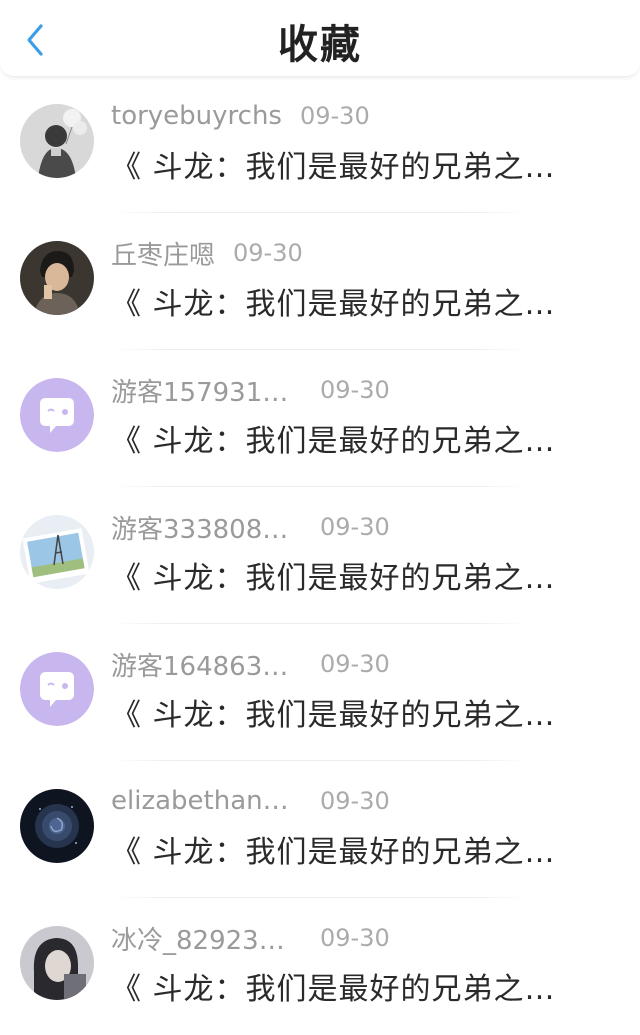 The width and height of the screenshot is (640, 1035). I want to click on item-meta: elizabethan… 09-30, so click(250, 801).